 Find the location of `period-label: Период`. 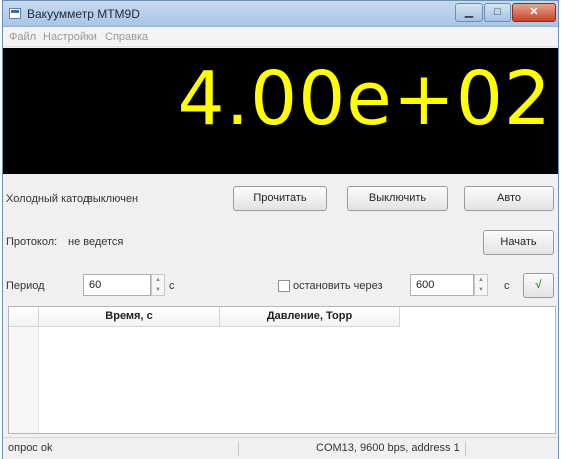

period-label: Период is located at coordinates (25, 286).